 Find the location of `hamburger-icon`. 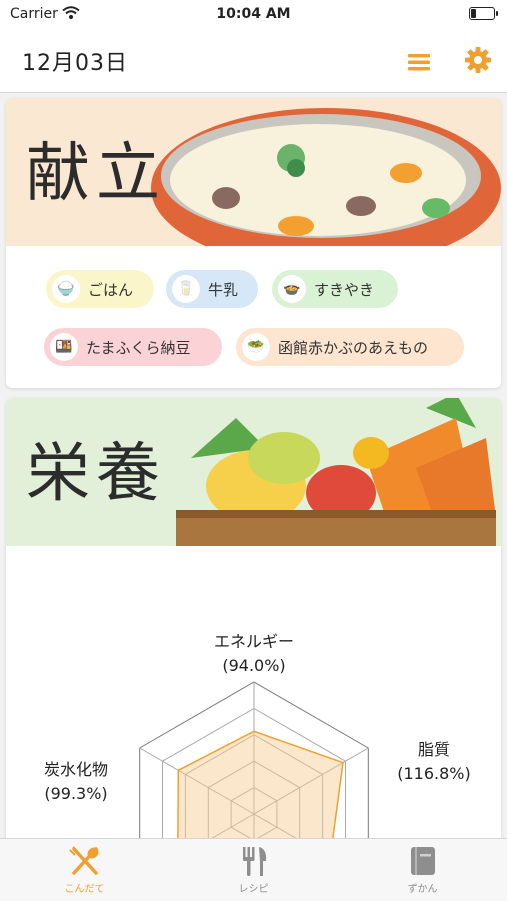

hamburger-icon is located at coordinates (419, 62).